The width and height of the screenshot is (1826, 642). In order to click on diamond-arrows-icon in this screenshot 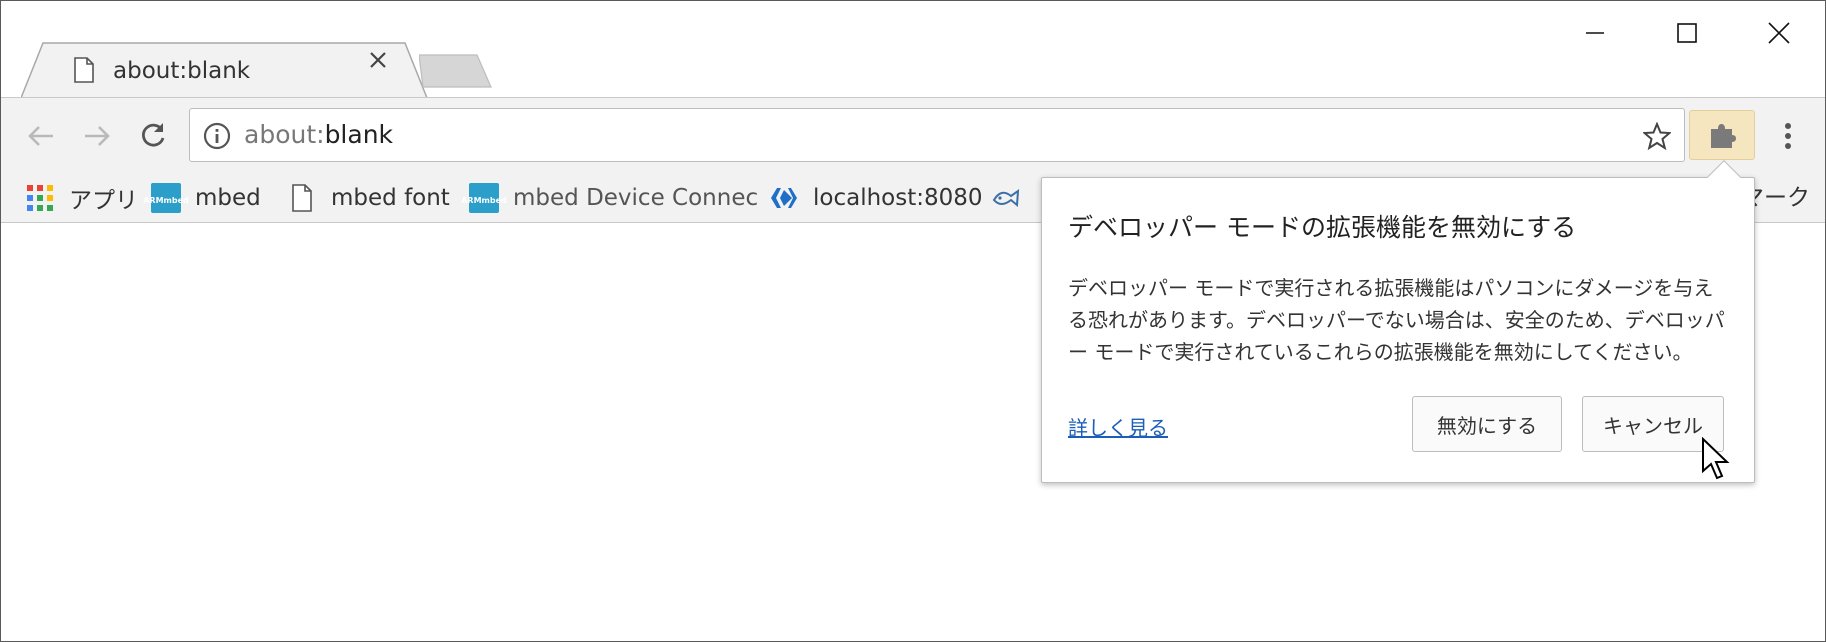, I will do `click(784, 198)`.